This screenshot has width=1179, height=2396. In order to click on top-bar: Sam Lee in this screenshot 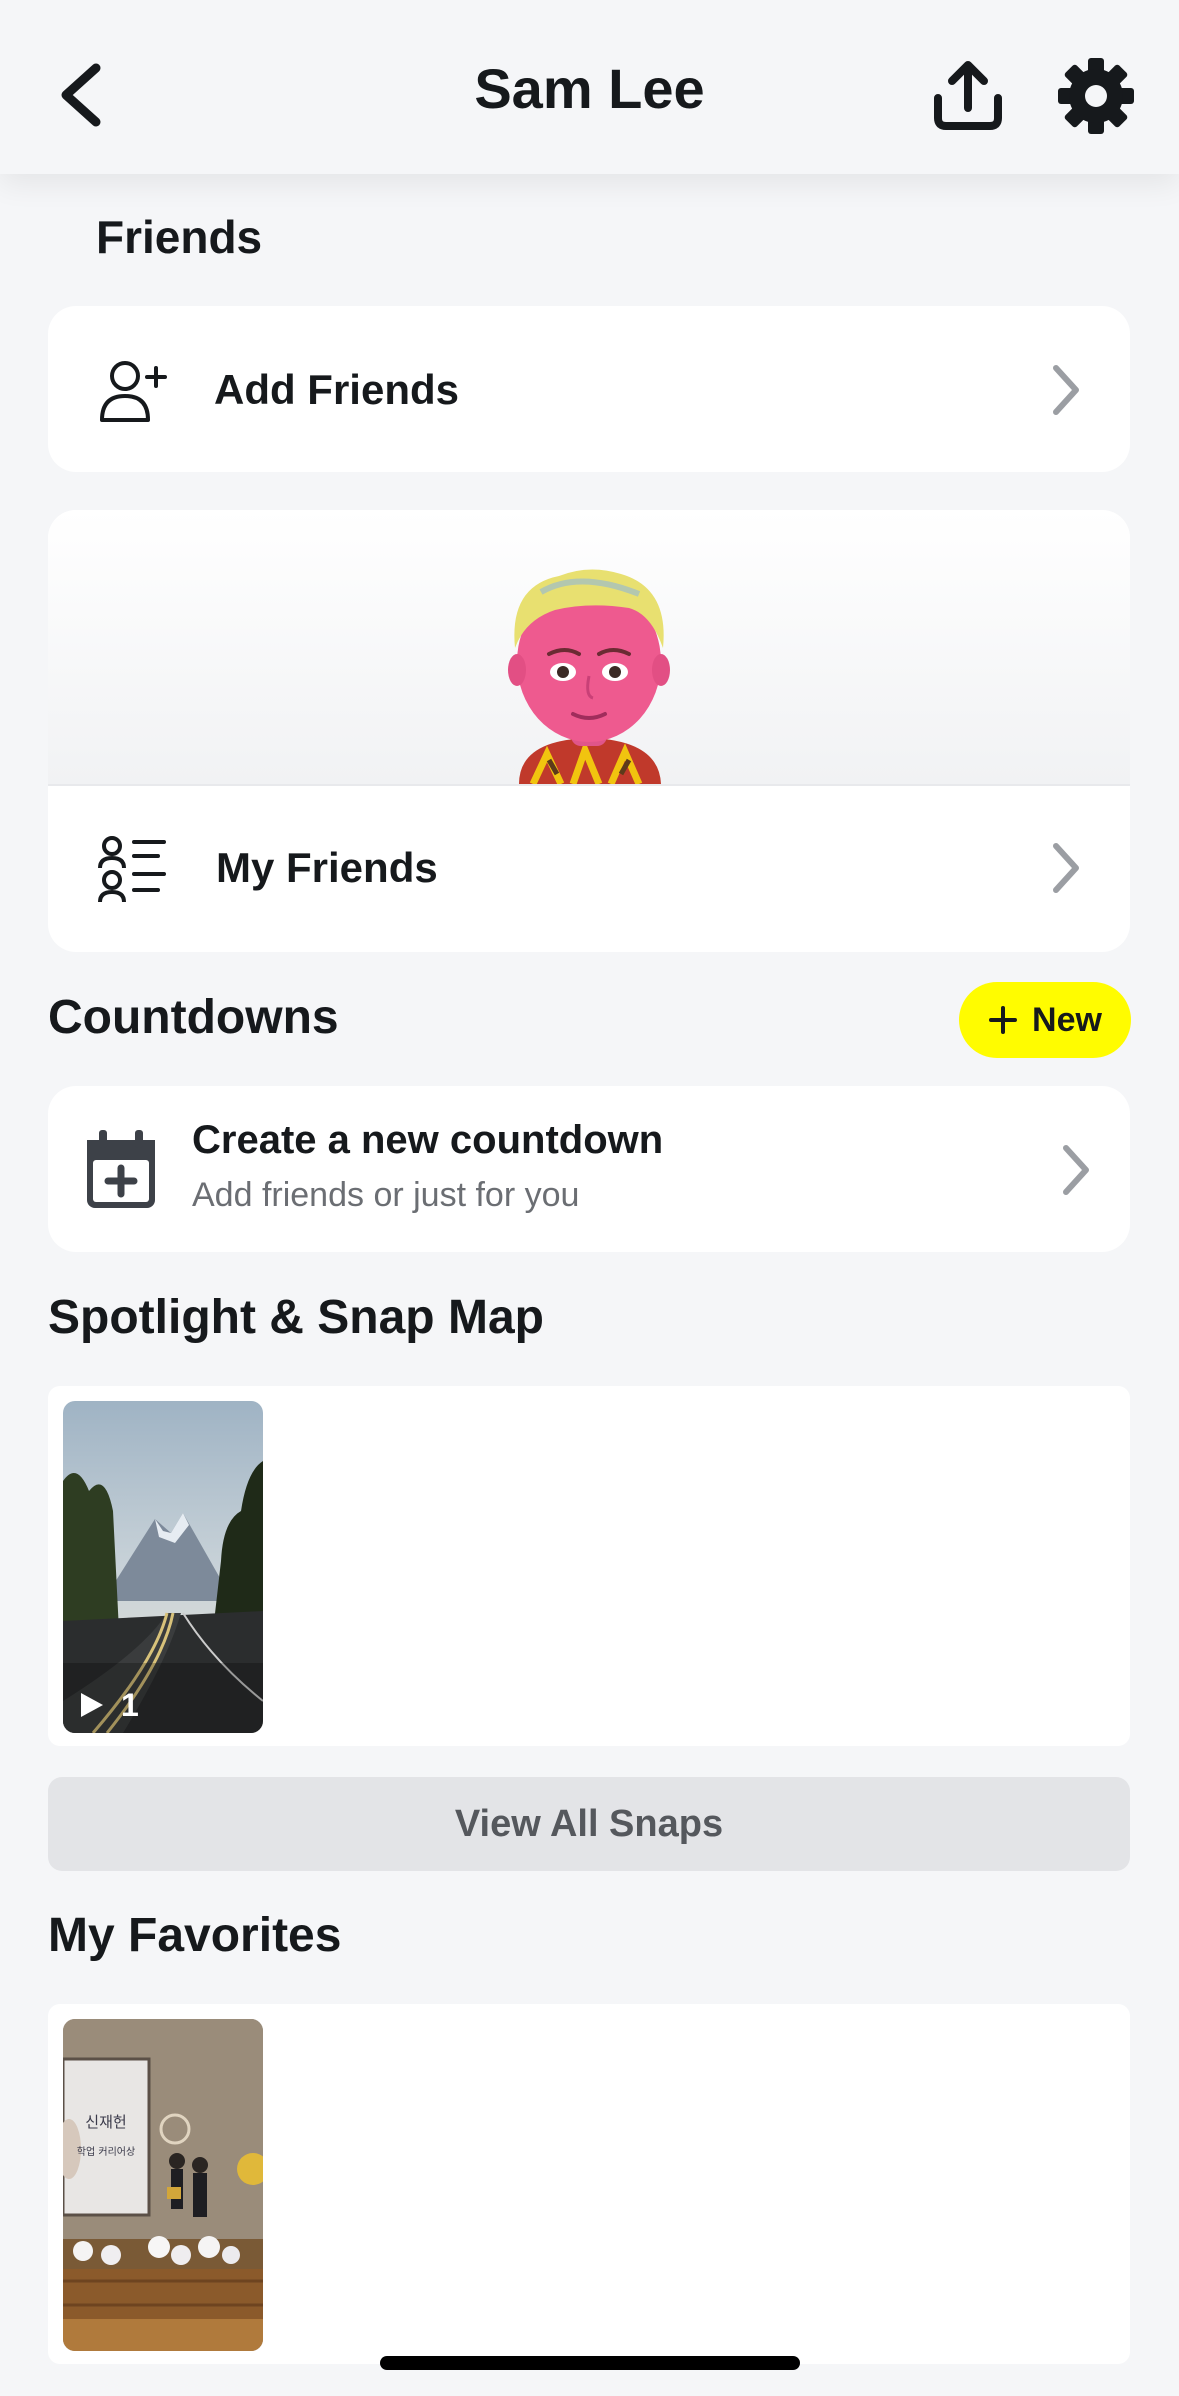, I will do `click(589, 87)`.